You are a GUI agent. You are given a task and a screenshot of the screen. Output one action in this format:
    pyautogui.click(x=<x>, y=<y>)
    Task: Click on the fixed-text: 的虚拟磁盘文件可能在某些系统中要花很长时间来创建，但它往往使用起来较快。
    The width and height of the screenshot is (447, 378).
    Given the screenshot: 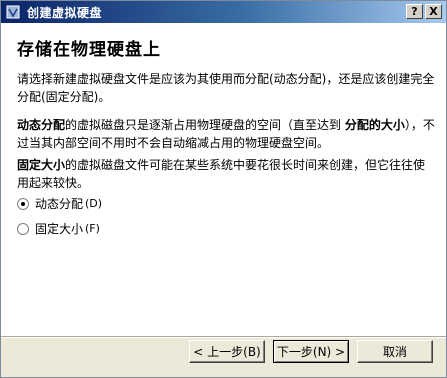 What is the action you would take?
    pyautogui.click(x=221, y=174)
    